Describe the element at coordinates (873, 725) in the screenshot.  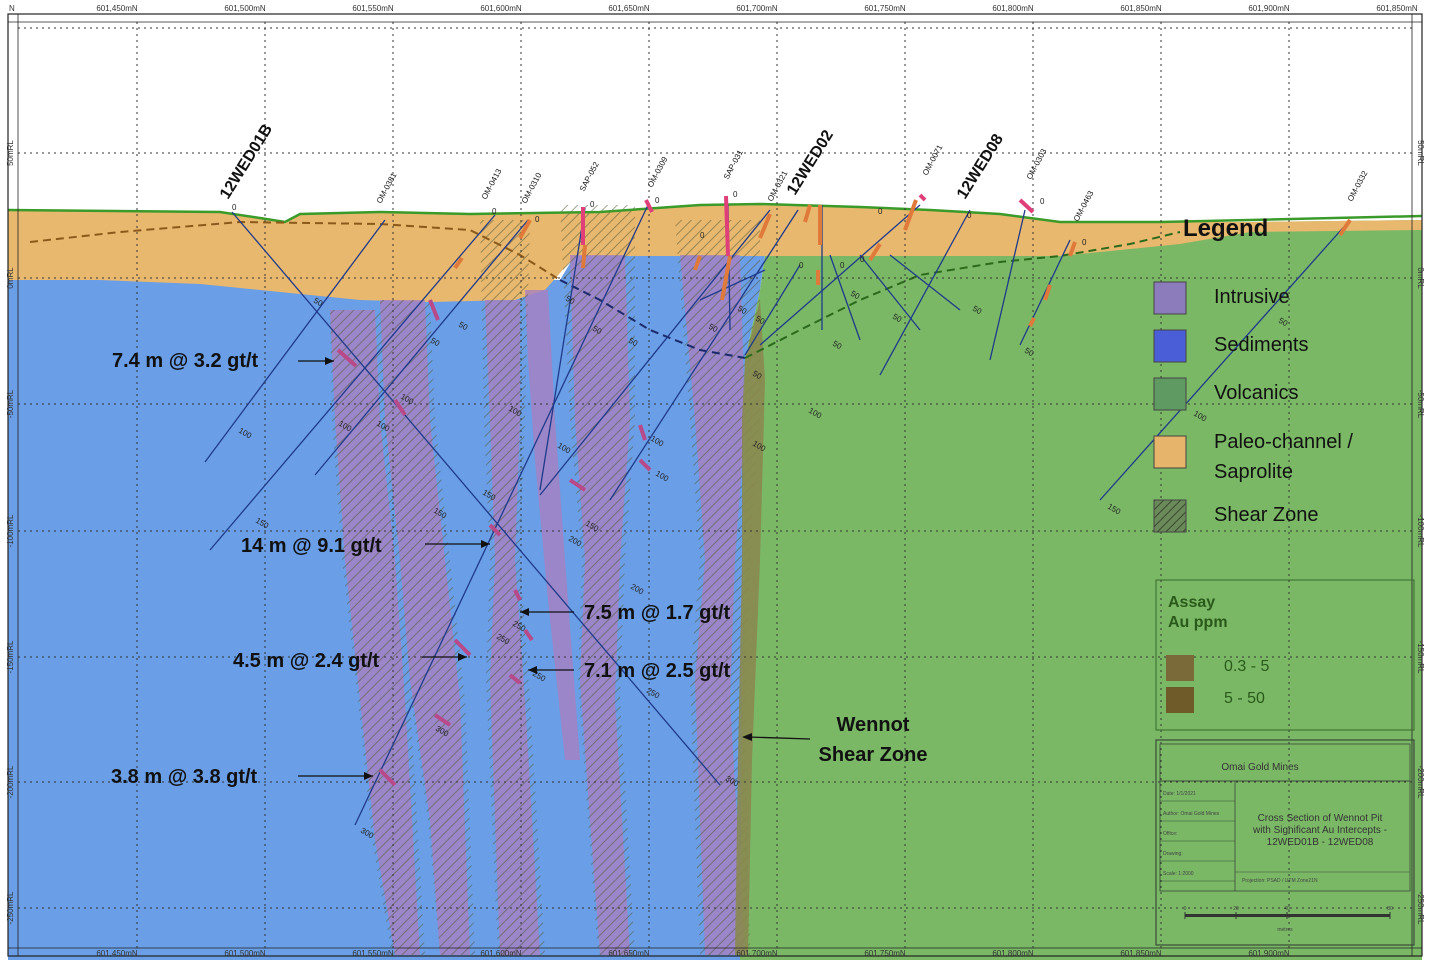
I see `shear-label-line1: Wennot` at that location.